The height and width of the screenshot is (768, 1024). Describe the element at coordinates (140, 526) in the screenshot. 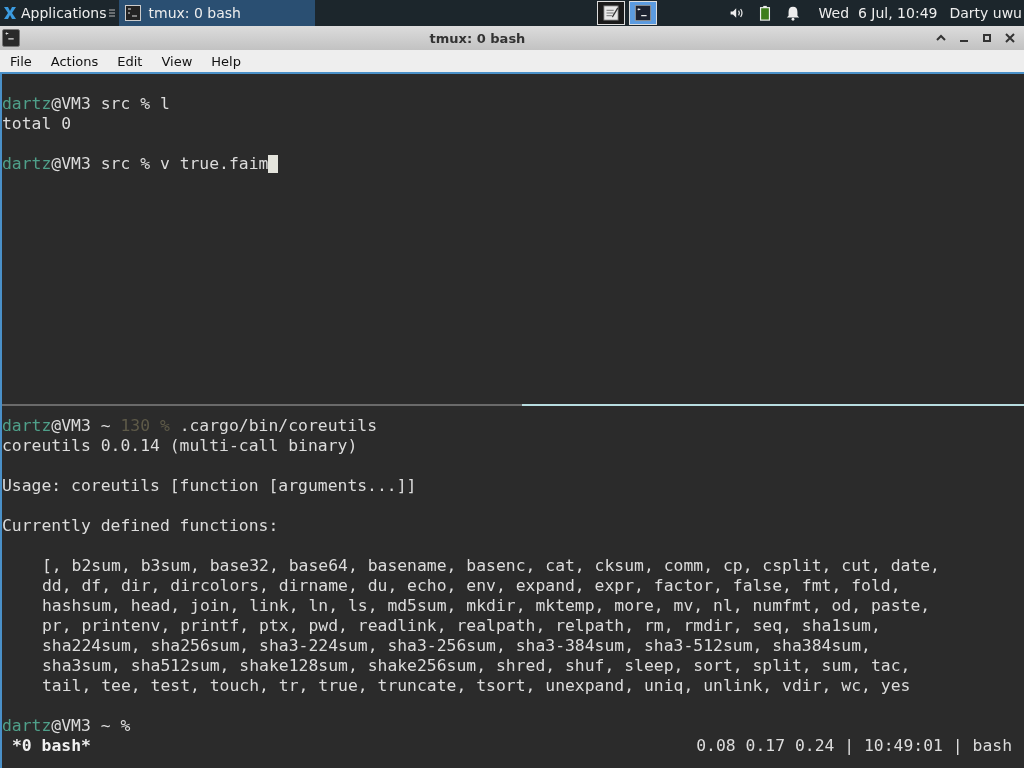

I see `terminal-line: Currently defined functions:` at that location.